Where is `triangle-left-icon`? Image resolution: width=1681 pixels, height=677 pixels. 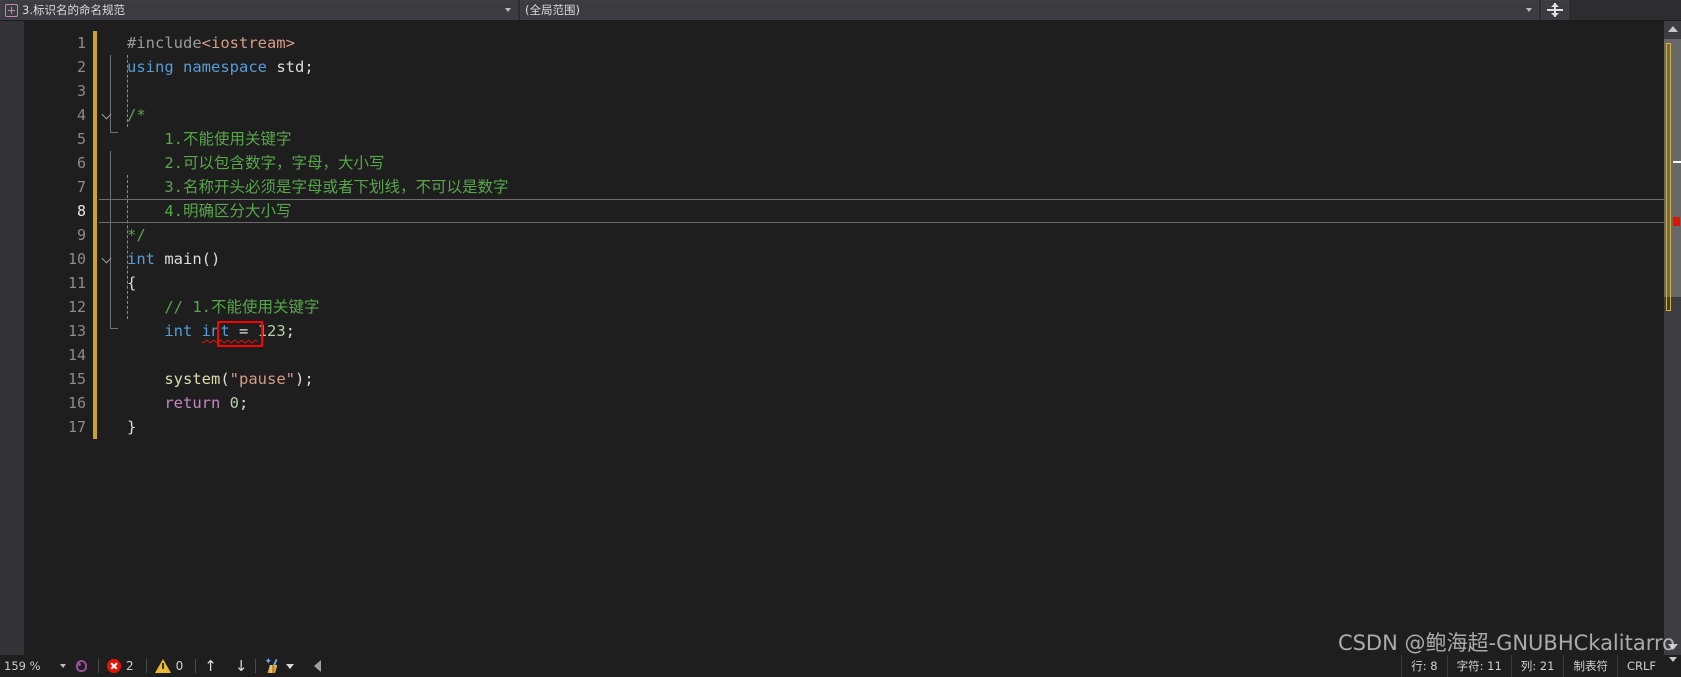 triangle-left-icon is located at coordinates (318, 666).